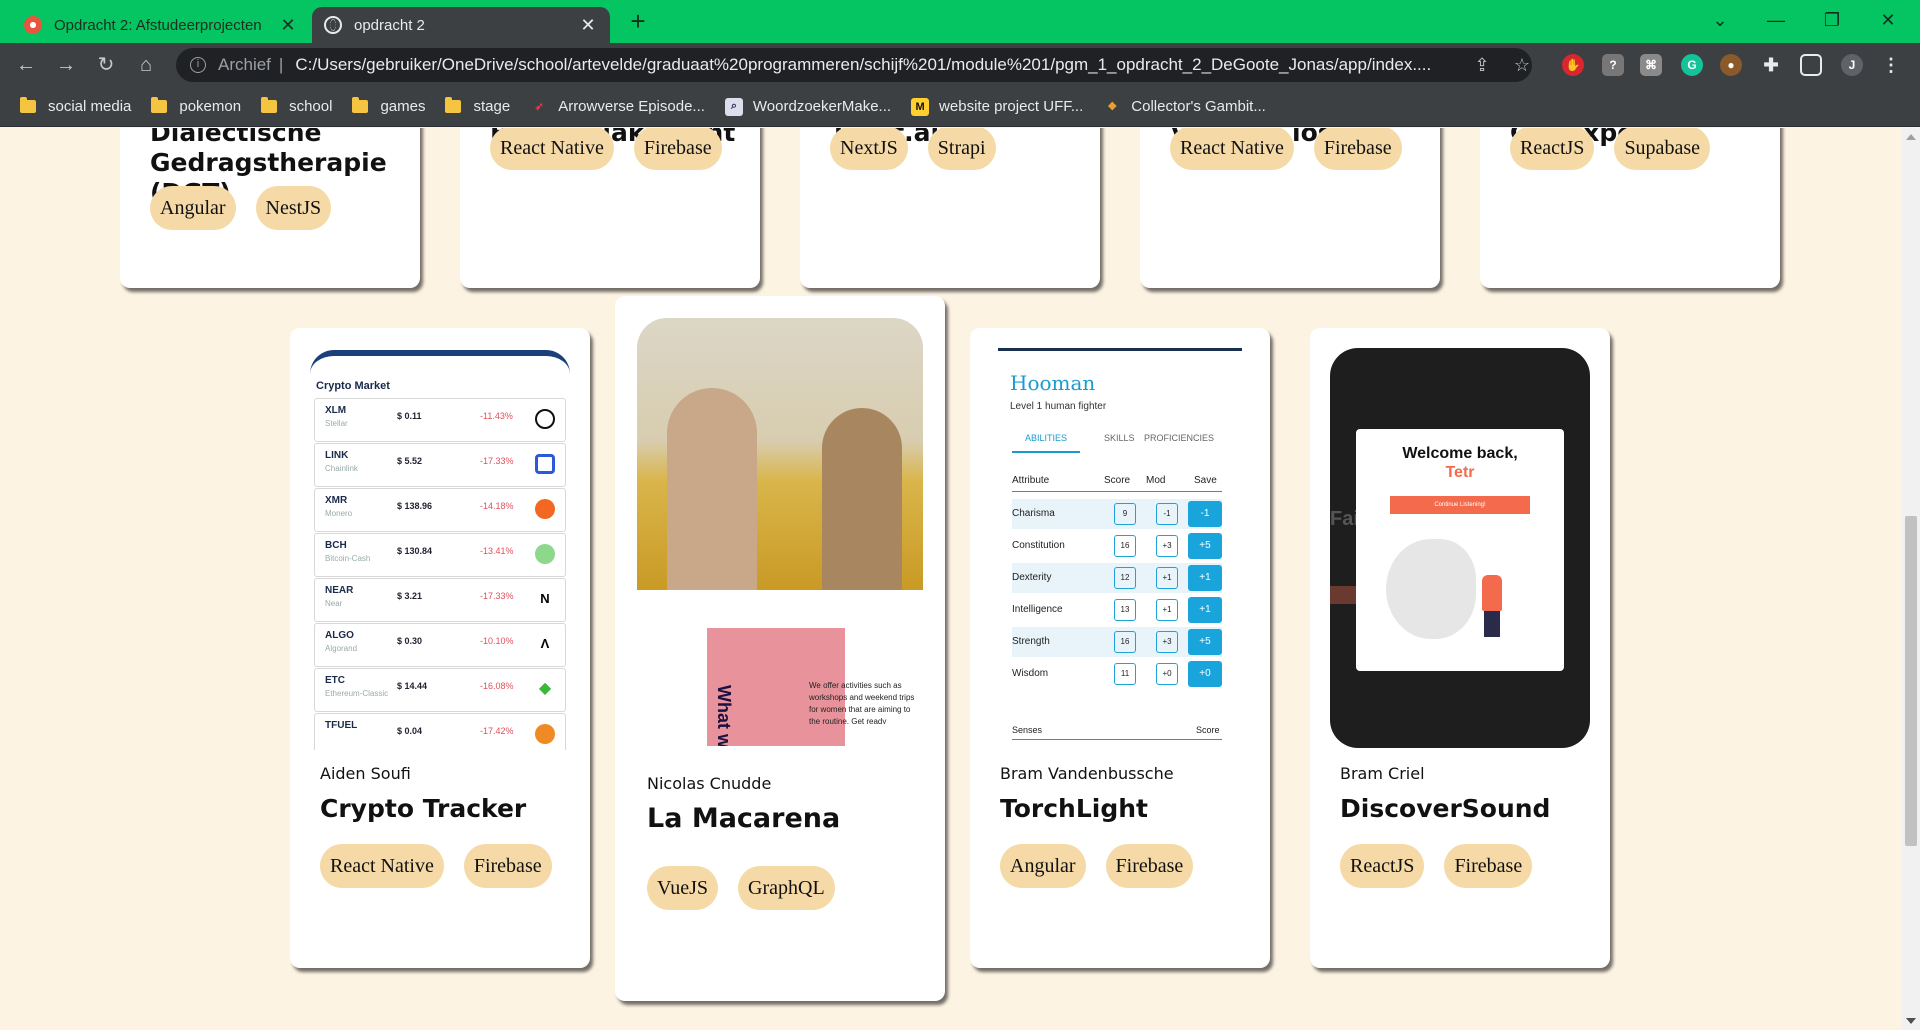  Describe the element at coordinates (786, 888) in the screenshot. I see `tech-tag: GraphQL` at that location.